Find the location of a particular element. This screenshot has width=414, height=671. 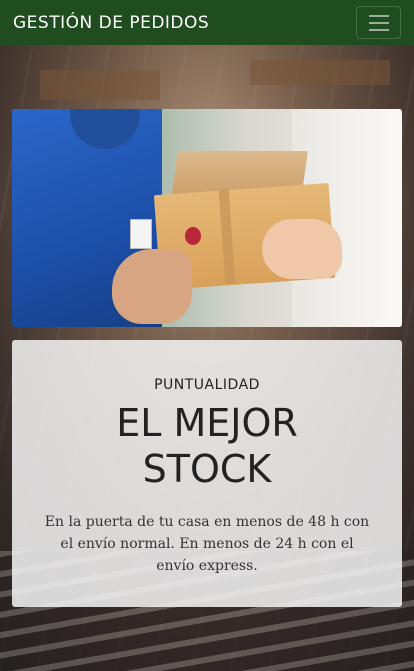

card-title: EL MEJOR STOCK is located at coordinates (207, 446).